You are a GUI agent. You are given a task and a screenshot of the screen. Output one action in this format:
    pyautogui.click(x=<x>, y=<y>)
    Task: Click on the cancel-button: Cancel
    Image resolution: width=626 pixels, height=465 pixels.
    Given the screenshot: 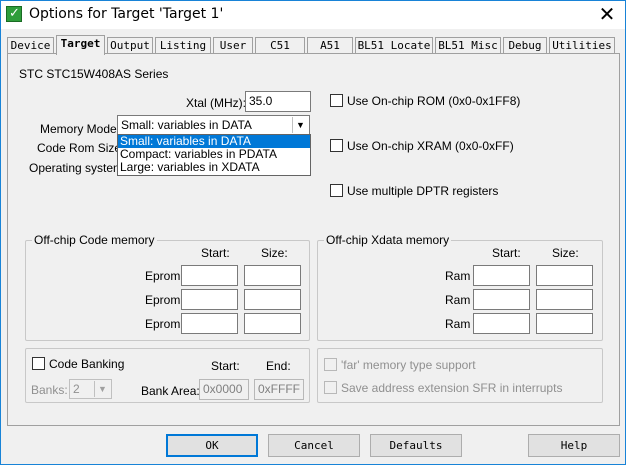 What is the action you would take?
    pyautogui.click(x=314, y=445)
    